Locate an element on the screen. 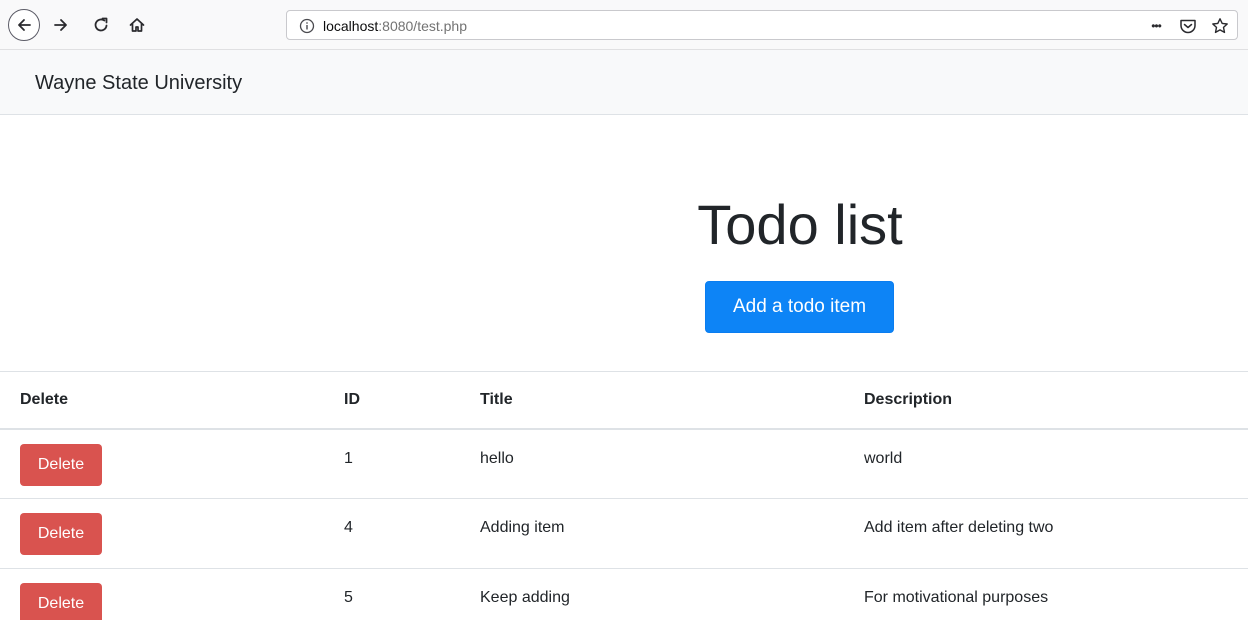 The width and height of the screenshot is (1248, 620). url-host: localhost is located at coordinates (351, 26).